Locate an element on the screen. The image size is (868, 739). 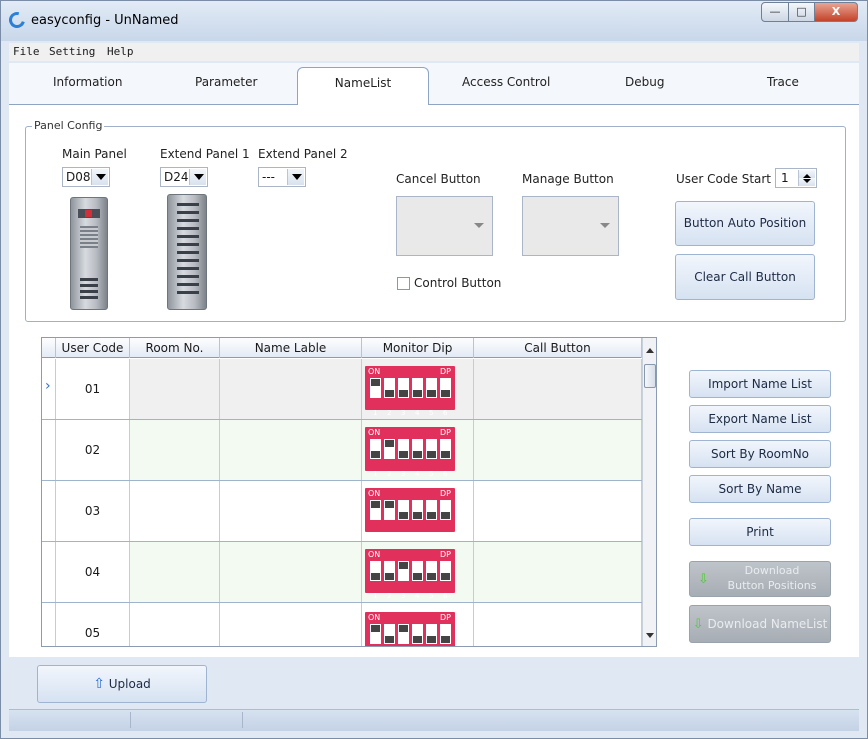
sort-by-roomno-button: Sort By RoomNo is located at coordinates (760, 454).